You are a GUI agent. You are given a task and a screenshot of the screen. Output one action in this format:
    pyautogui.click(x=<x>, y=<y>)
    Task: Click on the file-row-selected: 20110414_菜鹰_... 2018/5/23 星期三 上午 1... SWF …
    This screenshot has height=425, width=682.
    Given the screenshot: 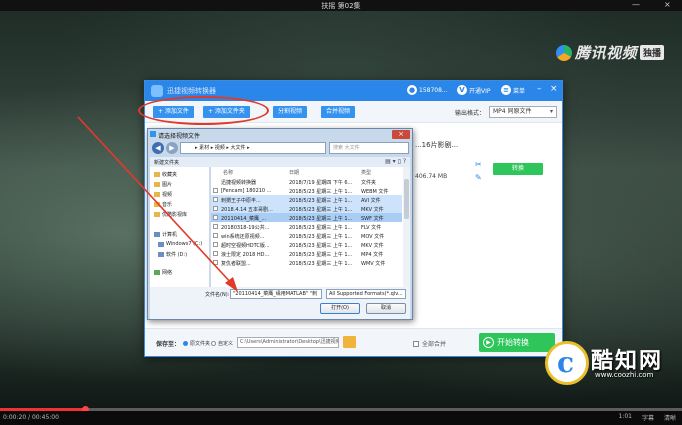 What is the action you would take?
    pyautogui.click(x=306, y=217)
    